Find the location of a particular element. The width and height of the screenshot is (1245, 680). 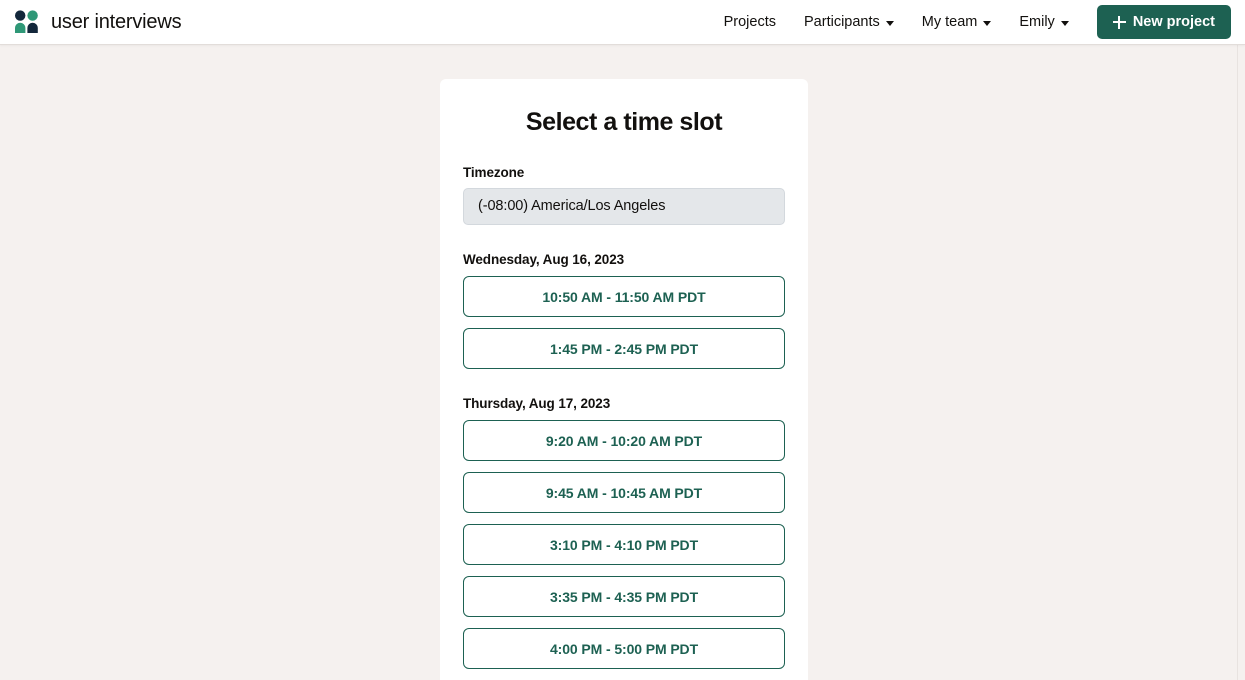

time-slot-button: 4:00 PM - 5:00 PM PDT is located at coordinates (624, 648).